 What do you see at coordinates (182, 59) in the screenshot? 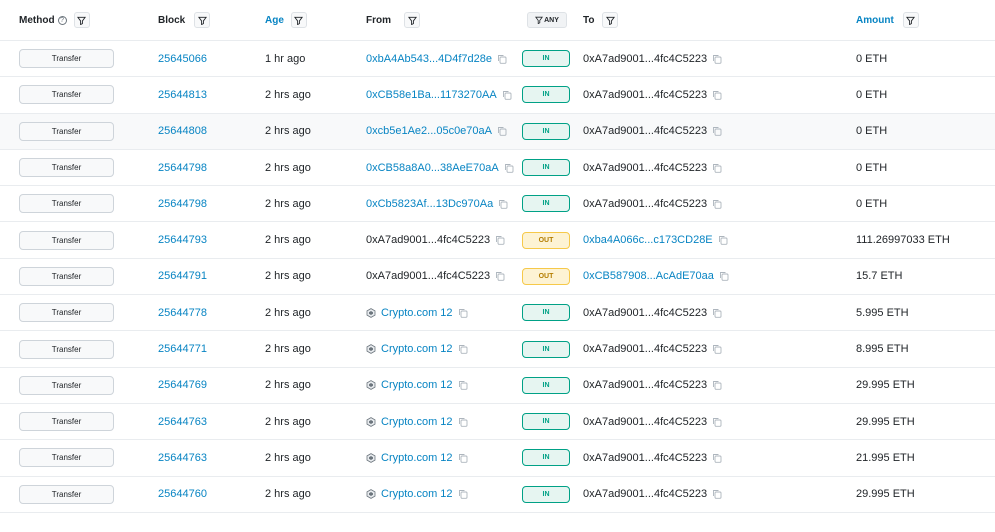
I see `block-link: 25645066` at bounding box center [182, 59].